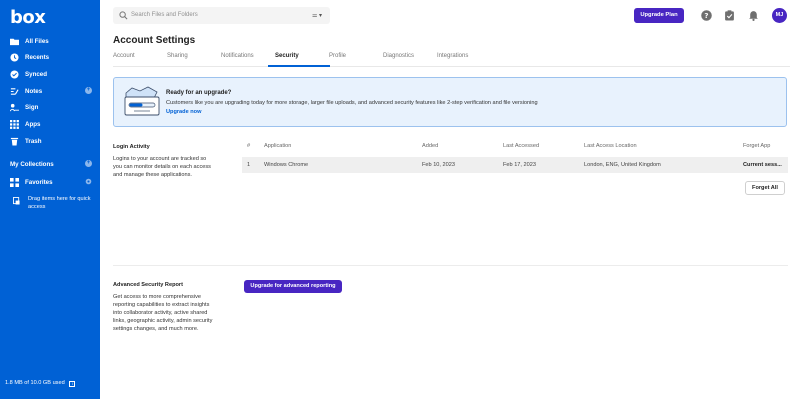 This screenshot has height=399, width=800. Describe the element at coordinates (519, 165) in the screenshot. I see `row-last-accessed: Feb 17, 2023` at that location.